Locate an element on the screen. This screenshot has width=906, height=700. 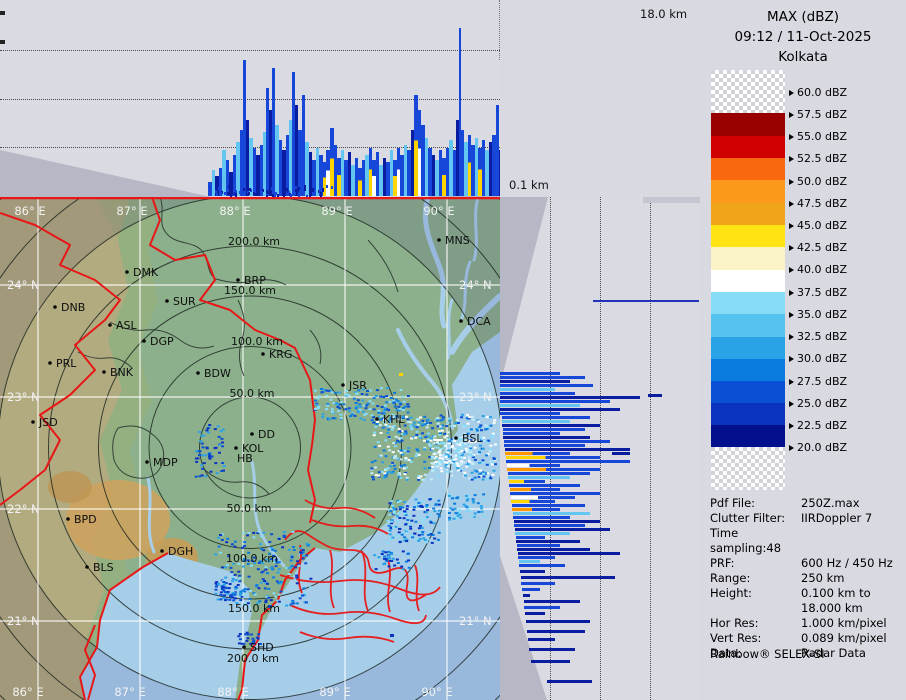
meta-row: Height: 0.100 km to is located at coordinates (808, 593).